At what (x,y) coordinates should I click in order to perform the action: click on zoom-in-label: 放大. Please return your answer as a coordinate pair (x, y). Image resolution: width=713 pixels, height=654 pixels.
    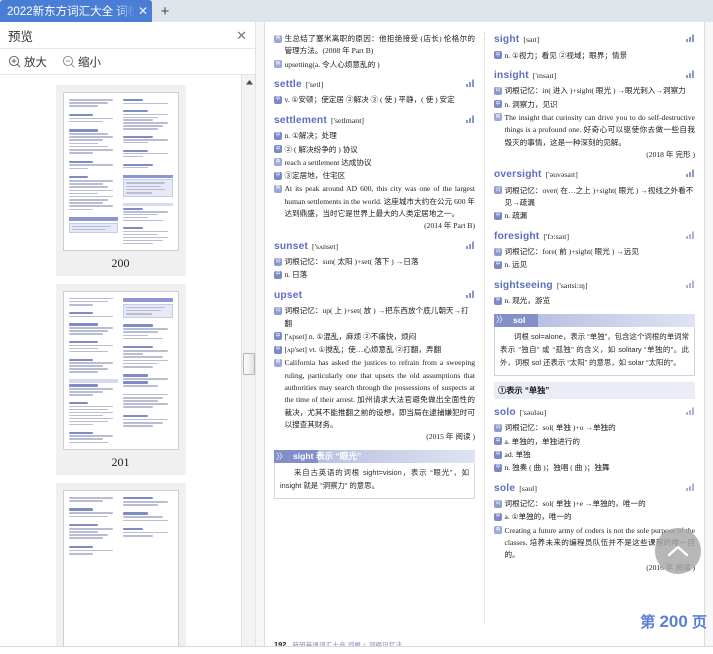
    Looking at the image, I should click on (35, 62).